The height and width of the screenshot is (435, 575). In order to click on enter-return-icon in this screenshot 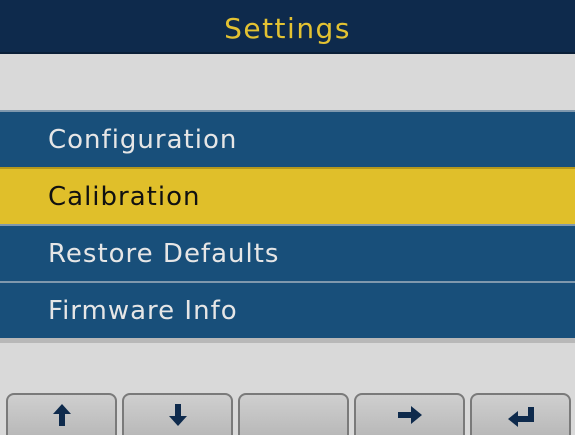, I will do `click(520, 417)`.